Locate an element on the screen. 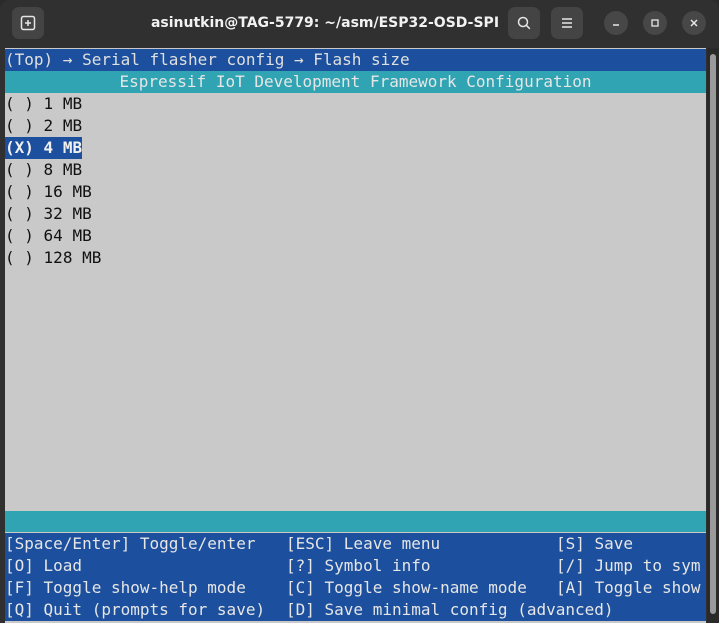 This screenshot has width=719, height=623. key-hint-show-all: [A] Toggle show is located at coordinates (628, 587).